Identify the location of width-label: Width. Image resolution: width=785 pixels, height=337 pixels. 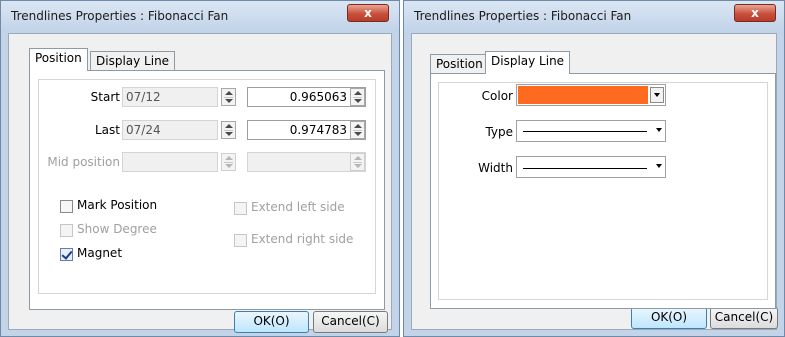
(495, 168).